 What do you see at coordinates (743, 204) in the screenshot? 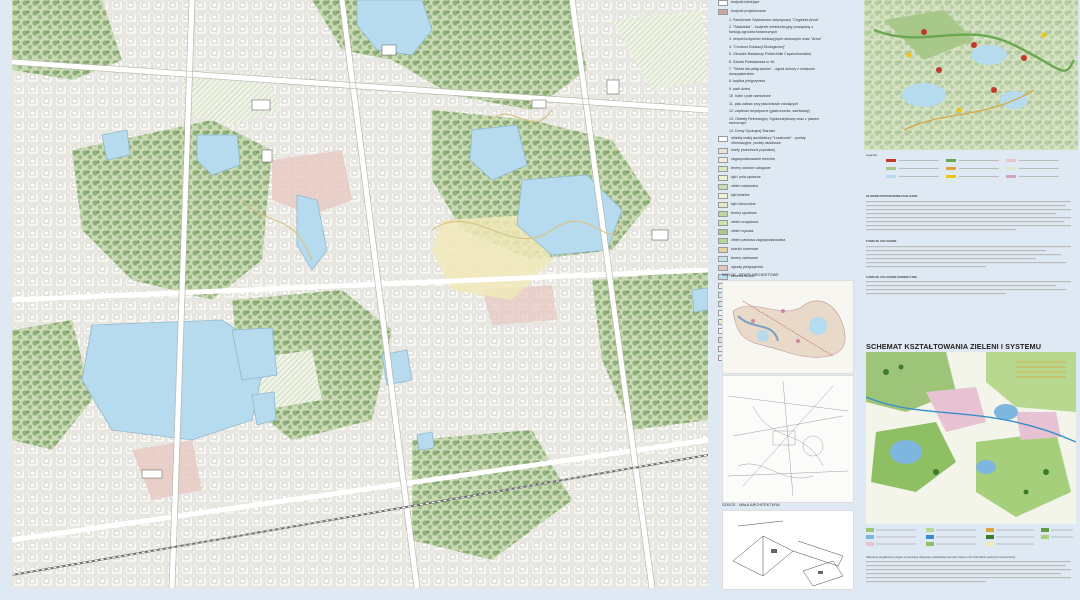
I see `legend-label: łąki różnorodne` at bounding box center [743, 204].